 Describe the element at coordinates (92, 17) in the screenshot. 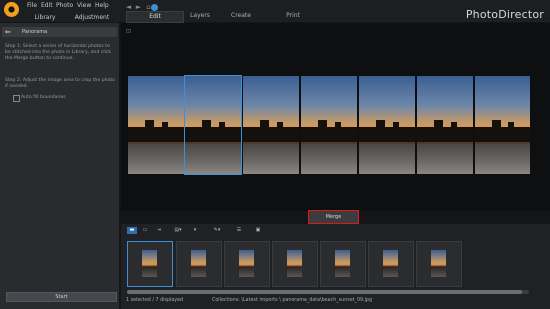

I see `tab-adjustment: Adjustment` at that location.